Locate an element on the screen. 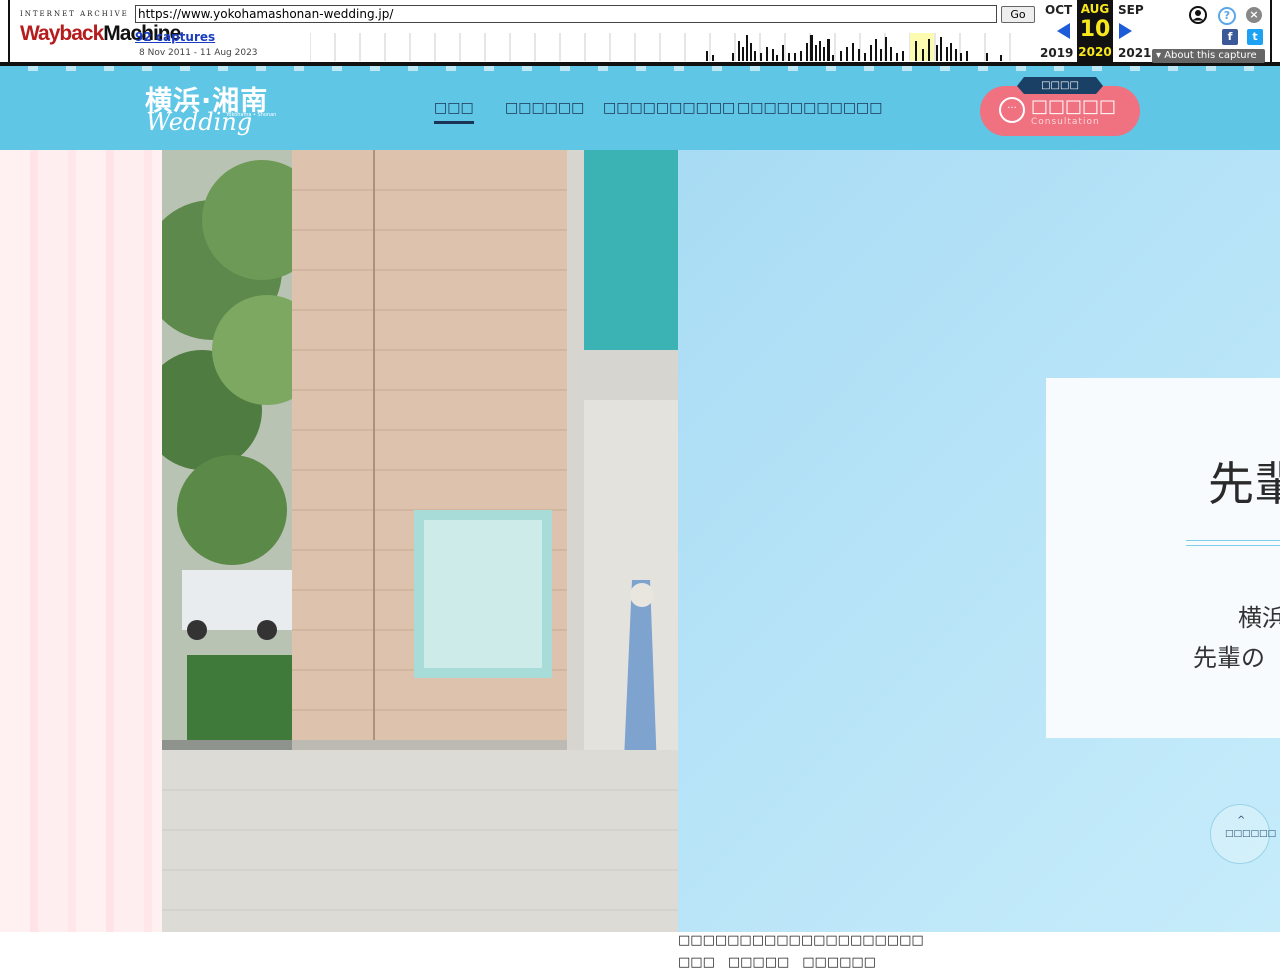 The width and height of the screenshot is (1280, 970). nav-item-4: □□□□□□□□□□□ is located at coordinates (810, 108).